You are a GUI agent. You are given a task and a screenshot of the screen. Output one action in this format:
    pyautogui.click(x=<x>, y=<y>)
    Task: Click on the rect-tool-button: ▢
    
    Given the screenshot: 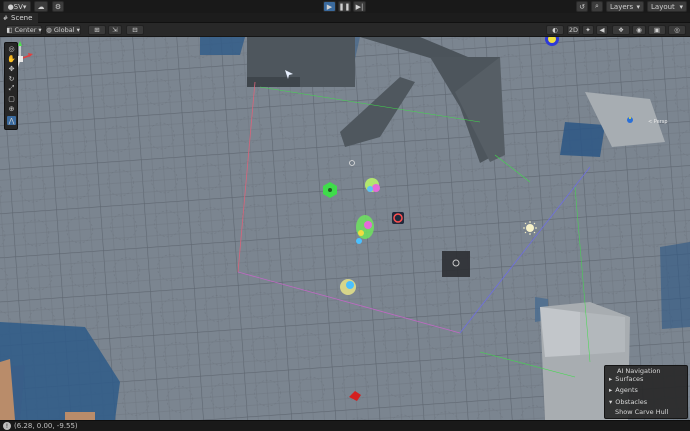 What is the action you would take?
    pyautogui.click(x=11, y=98)
    